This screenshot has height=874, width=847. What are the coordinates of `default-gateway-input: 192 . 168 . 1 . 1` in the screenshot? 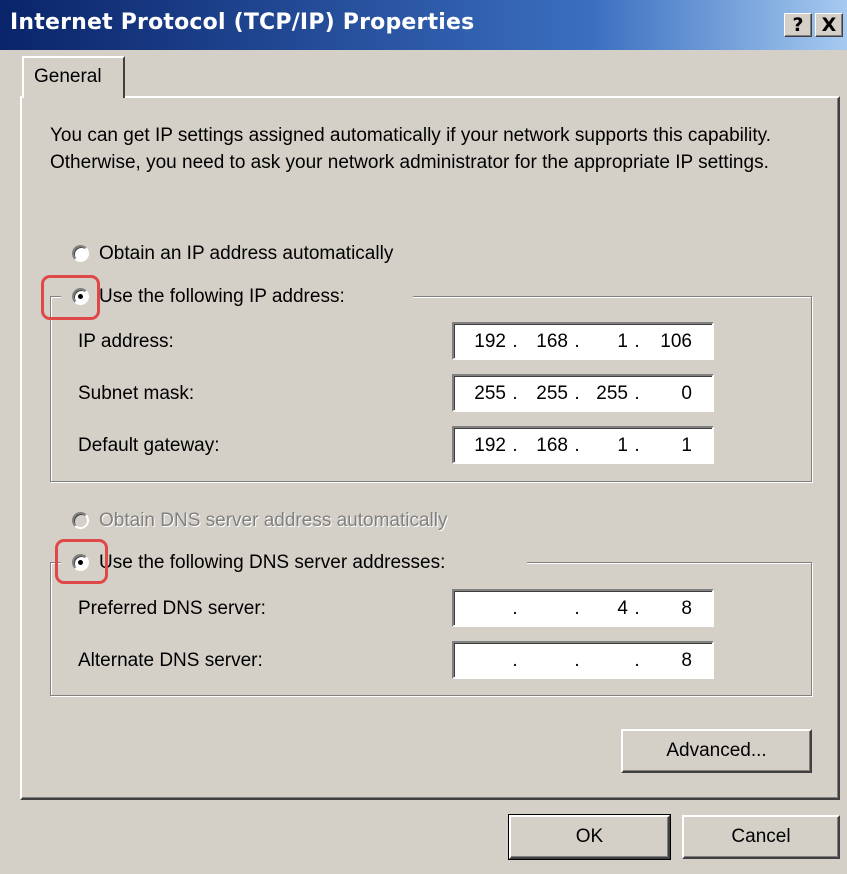 It's located at (583, 445).